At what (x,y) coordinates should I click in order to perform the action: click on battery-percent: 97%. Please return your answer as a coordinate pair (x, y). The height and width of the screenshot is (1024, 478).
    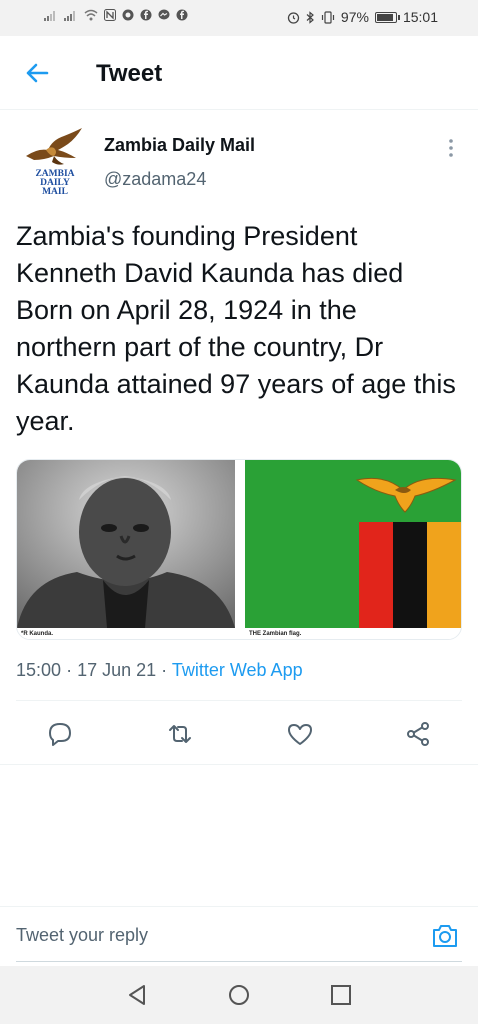
    Looking at the image, I should click on (354, 17).